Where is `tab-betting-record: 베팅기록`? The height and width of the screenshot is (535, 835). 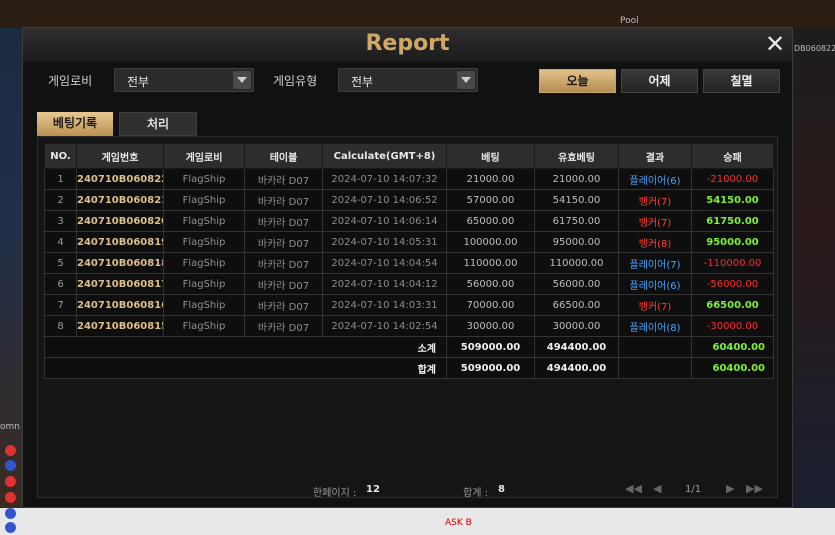 tab-betting-record: 베팅기록 is located at coordinates (75, 124).